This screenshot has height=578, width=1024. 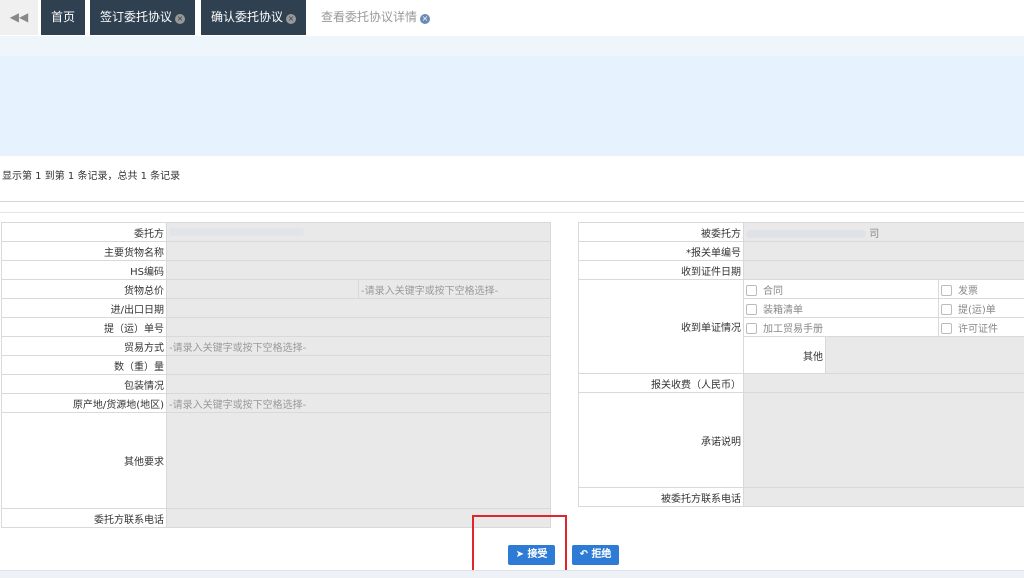 What do you see at coordinates (793, 329) in the screenshot?
I see `checkbox-label: 加工贸易手册` at bounding box center [793, 329].